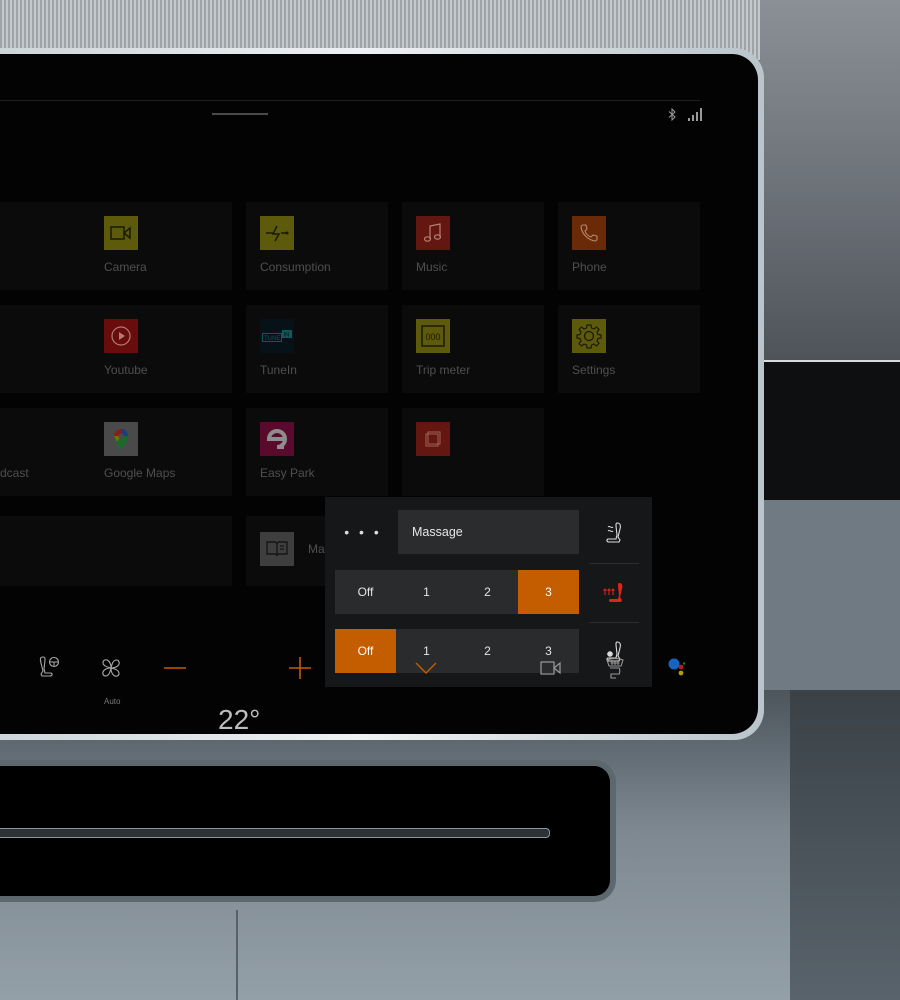 The image size is (900, 1000). I want to click on app-label: Phone, so click(589, 267).